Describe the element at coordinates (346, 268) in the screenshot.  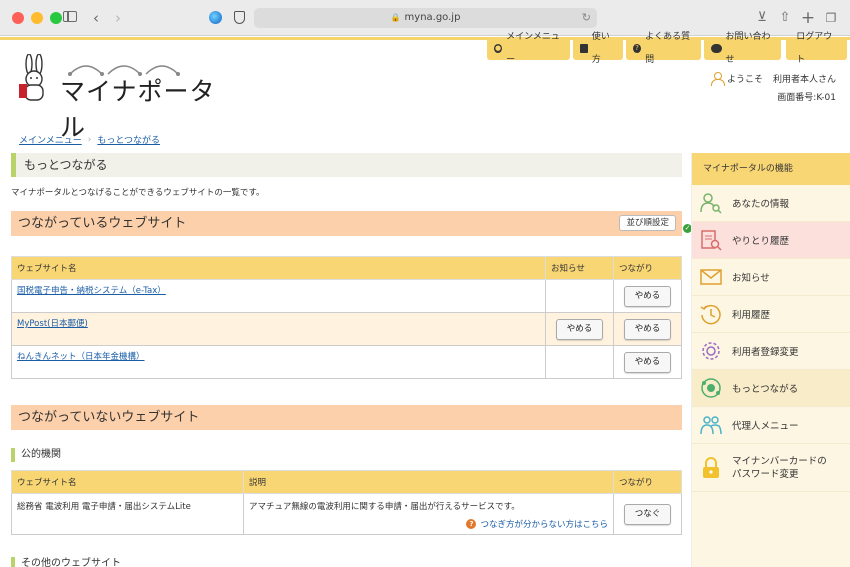
I see `table-header-row: ウェブサイト名 お知らせ つながり` at that location.